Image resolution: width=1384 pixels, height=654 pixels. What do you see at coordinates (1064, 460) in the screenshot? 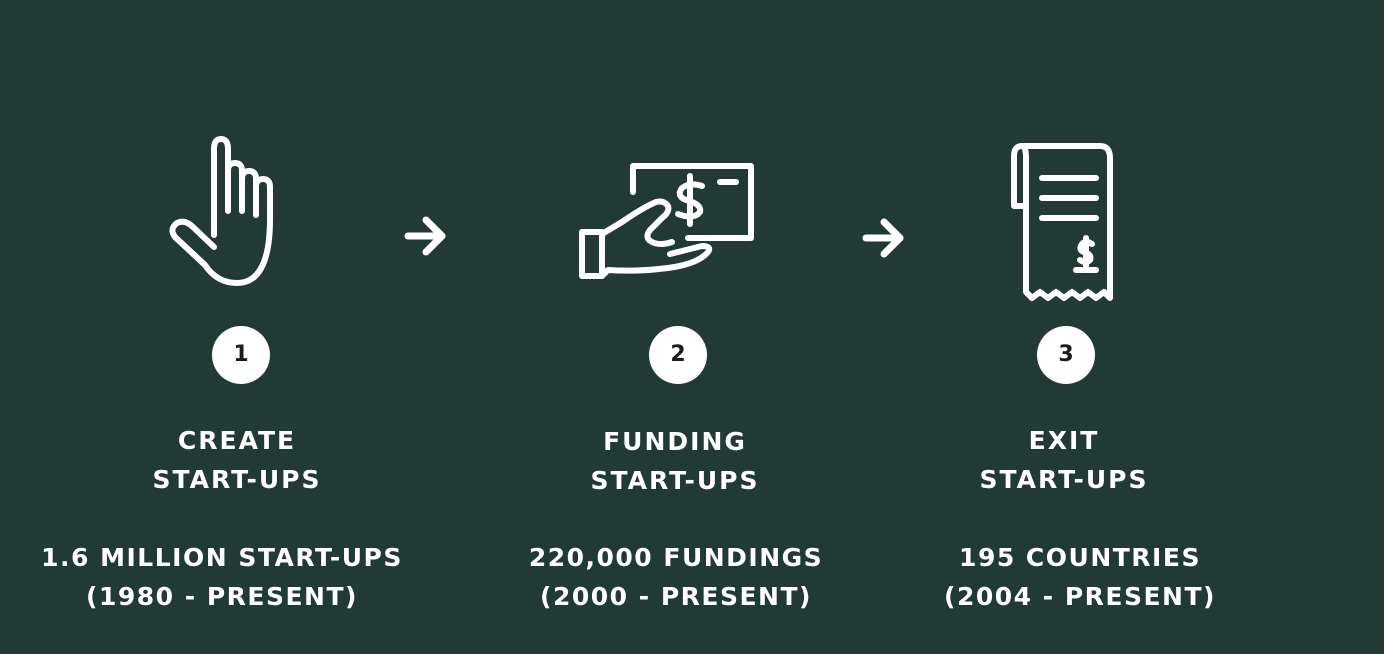
I see `step-title: EXIT START-UPS` at bounding box center [1064, 460].